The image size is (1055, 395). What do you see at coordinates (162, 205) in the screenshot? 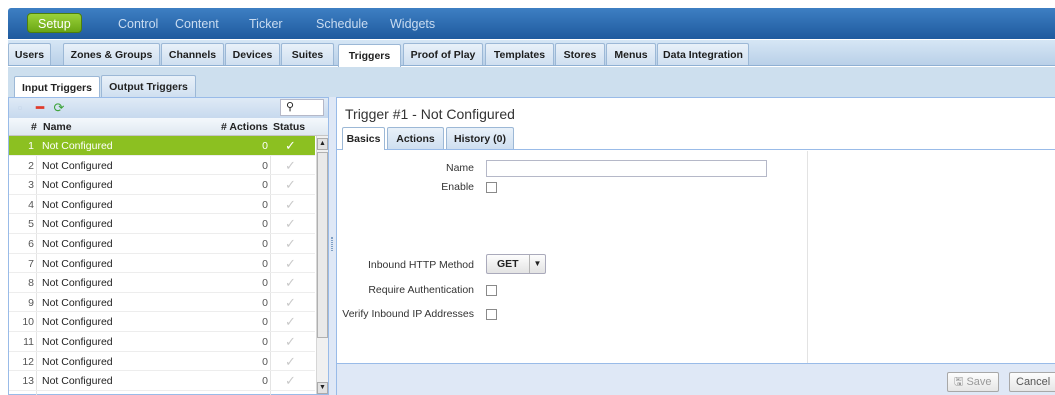
I see `table-row: 4 Not Configured 0 ✓` at bounding box center [162, 205].